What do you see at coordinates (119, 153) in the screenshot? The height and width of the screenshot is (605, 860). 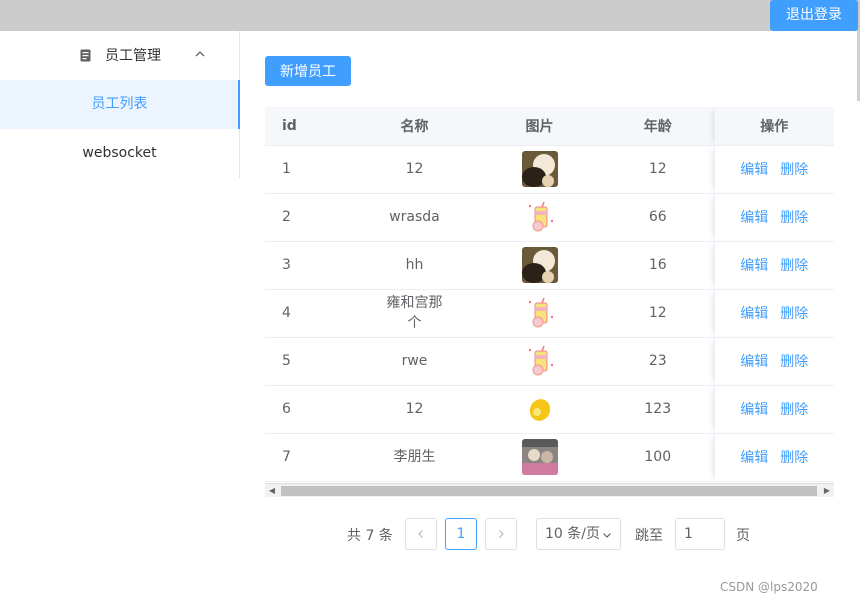 I see `sidebar-item-websocket: websocket` at bounding box center [119, 153].